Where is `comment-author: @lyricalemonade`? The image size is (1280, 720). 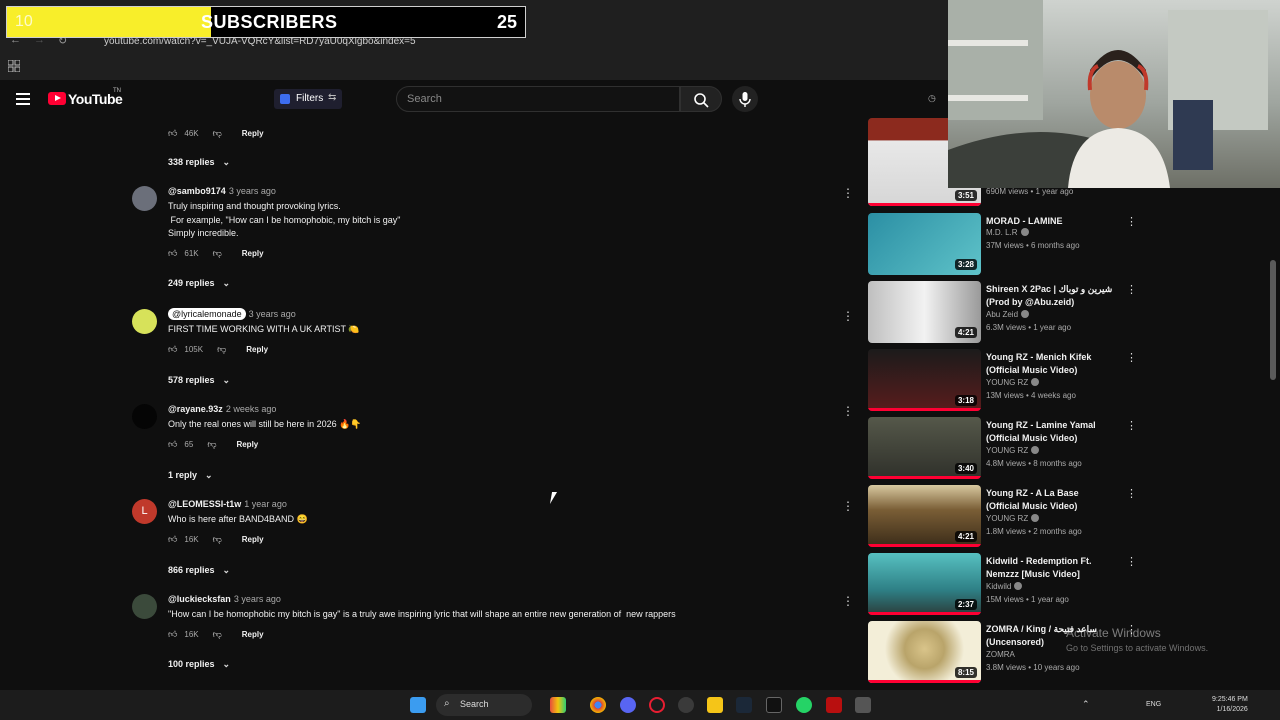
comment-author: @lyricalemonade is located at coordinates (207, 314).